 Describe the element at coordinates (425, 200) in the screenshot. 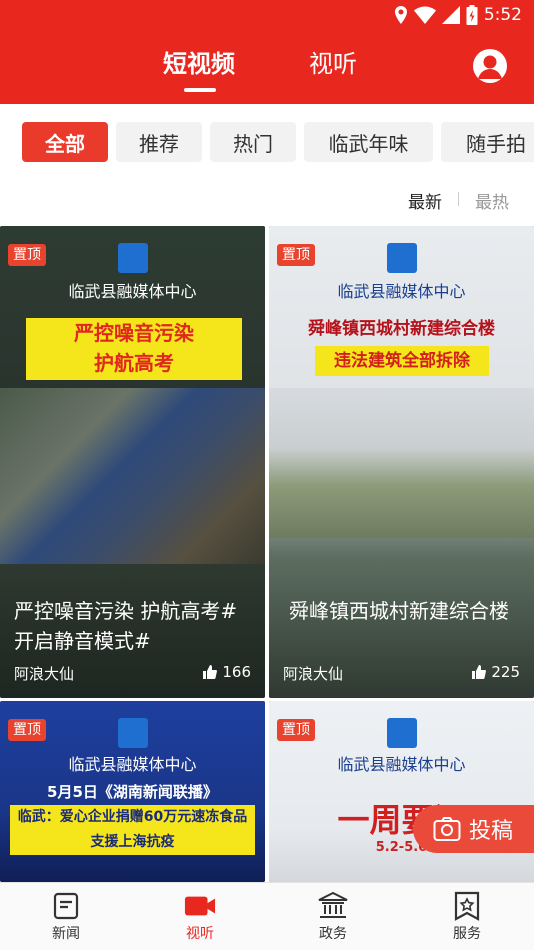

I see `sort-latest: 最新` at that location.